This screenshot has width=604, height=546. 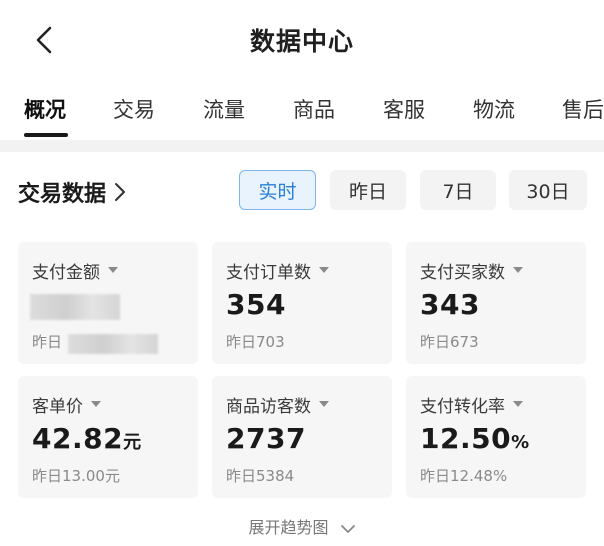 I want to click on metric-value: 343, so click(x=450, y=304).